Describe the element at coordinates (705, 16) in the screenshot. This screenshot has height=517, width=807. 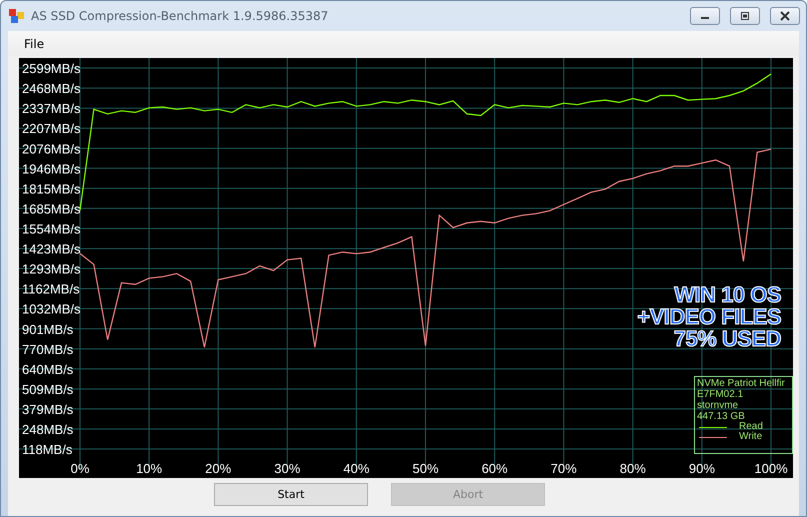
I see `minimize-button` at that location.